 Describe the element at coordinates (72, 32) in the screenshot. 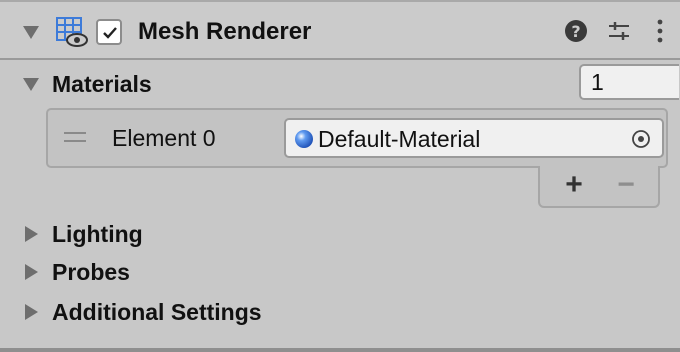

I see `mesh-renderer-icon` at that location.